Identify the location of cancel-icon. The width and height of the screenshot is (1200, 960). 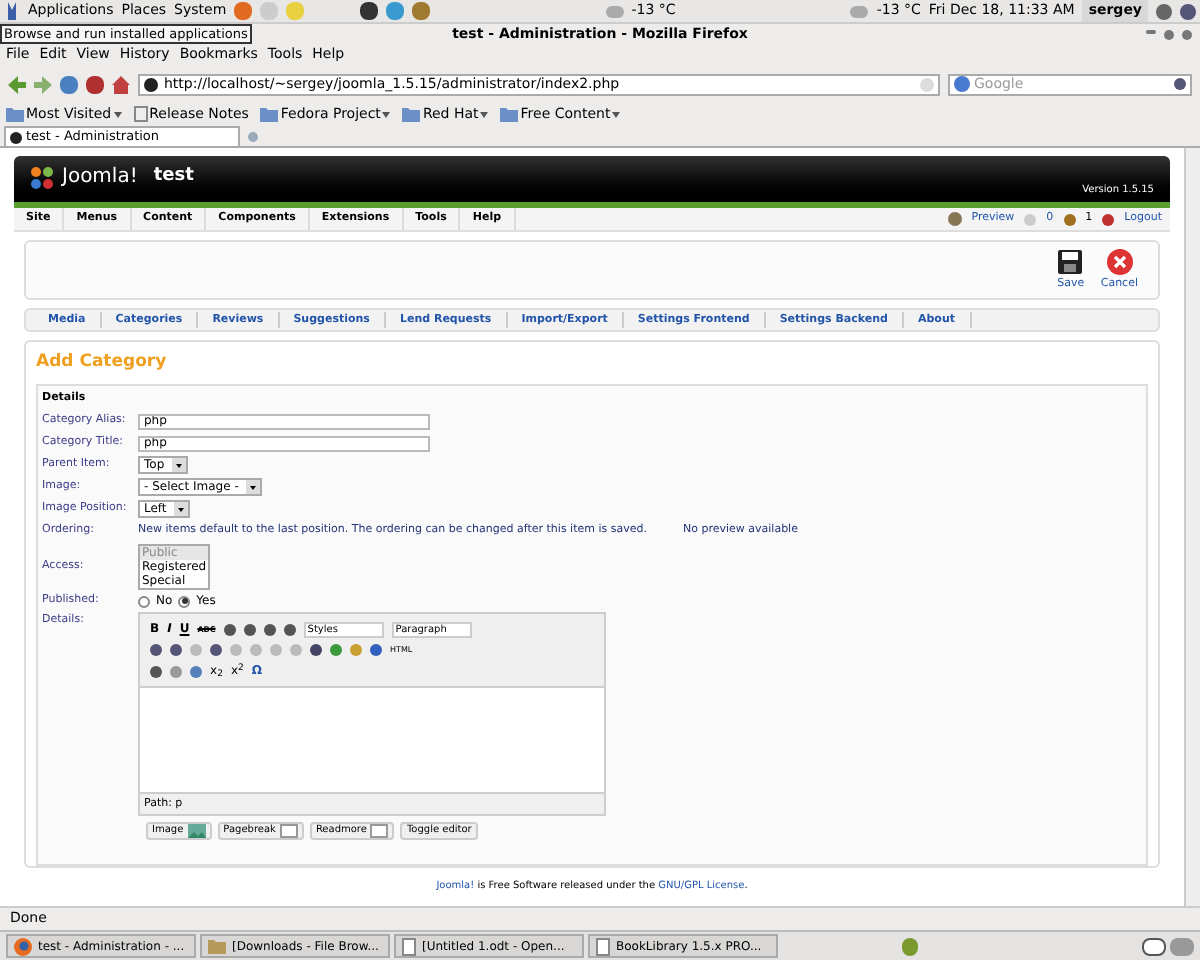
(1119, 261).